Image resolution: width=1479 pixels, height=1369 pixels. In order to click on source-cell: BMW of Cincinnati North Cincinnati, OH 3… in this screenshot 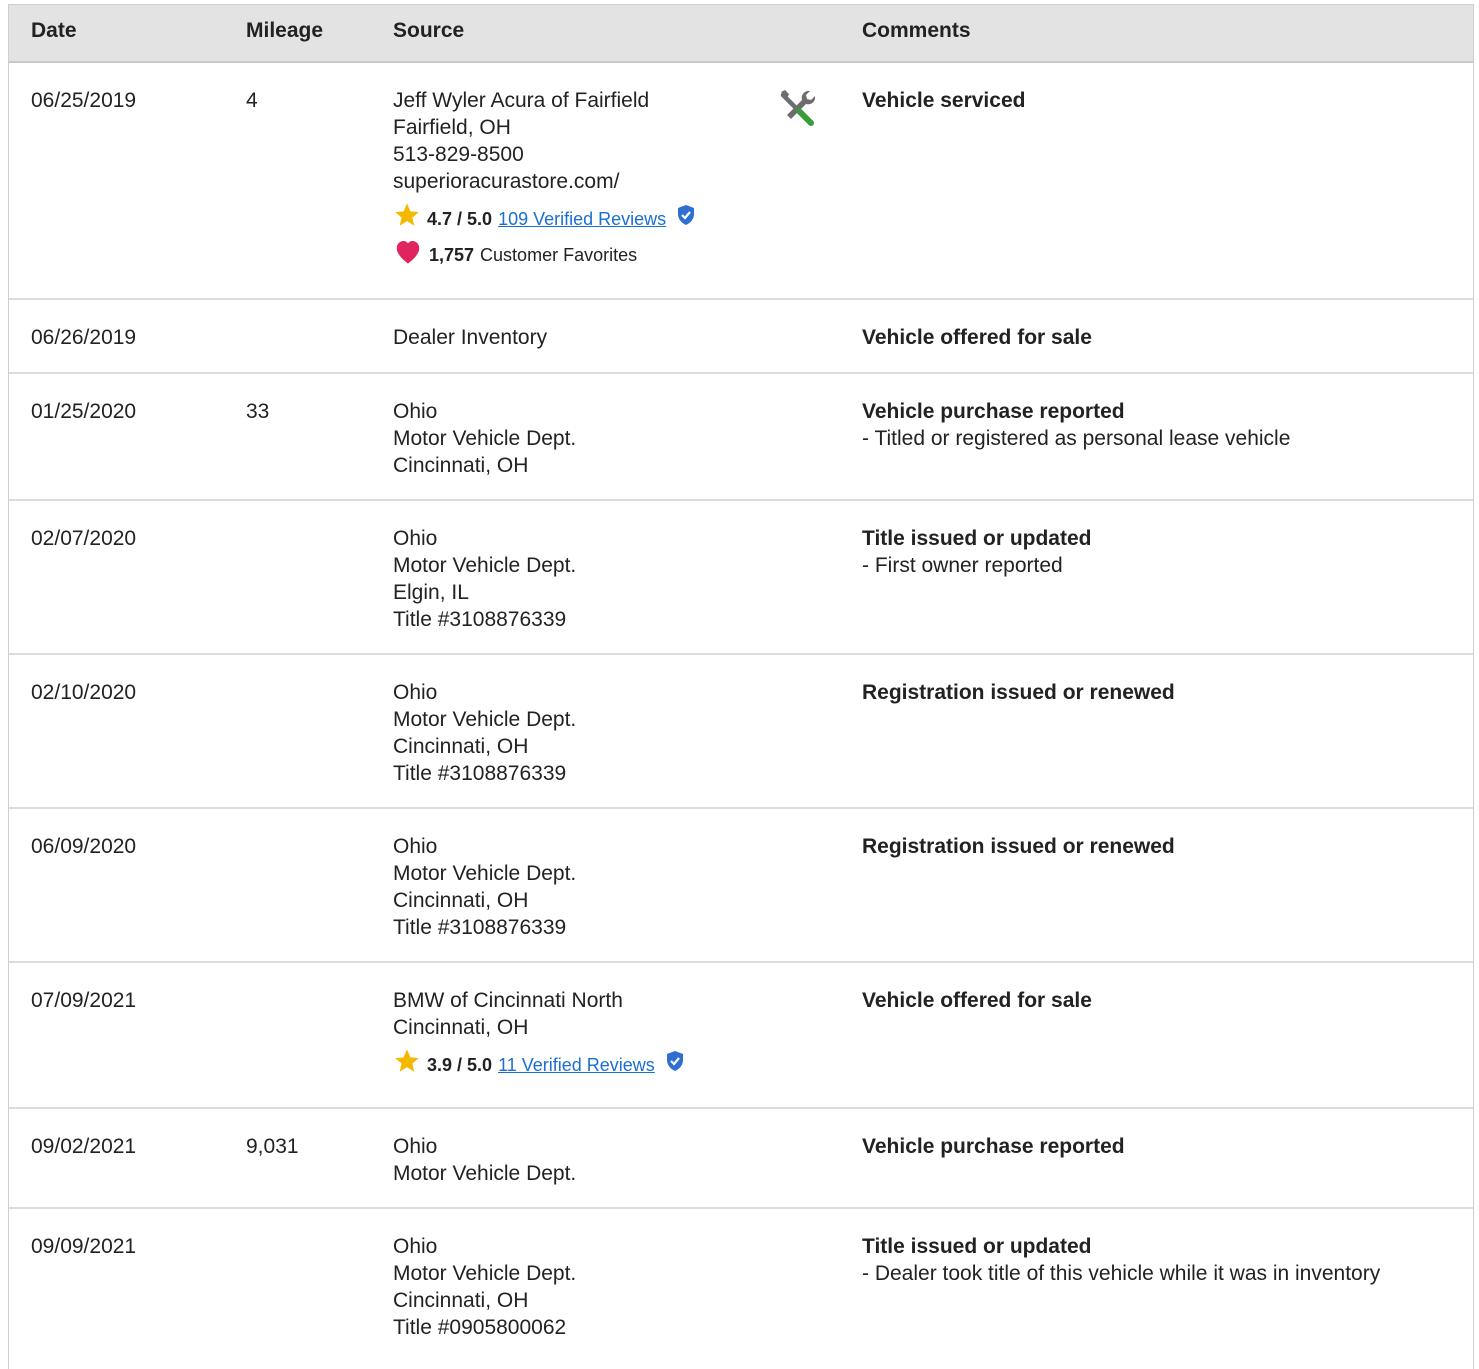, I will do `click(613, 1033)`.